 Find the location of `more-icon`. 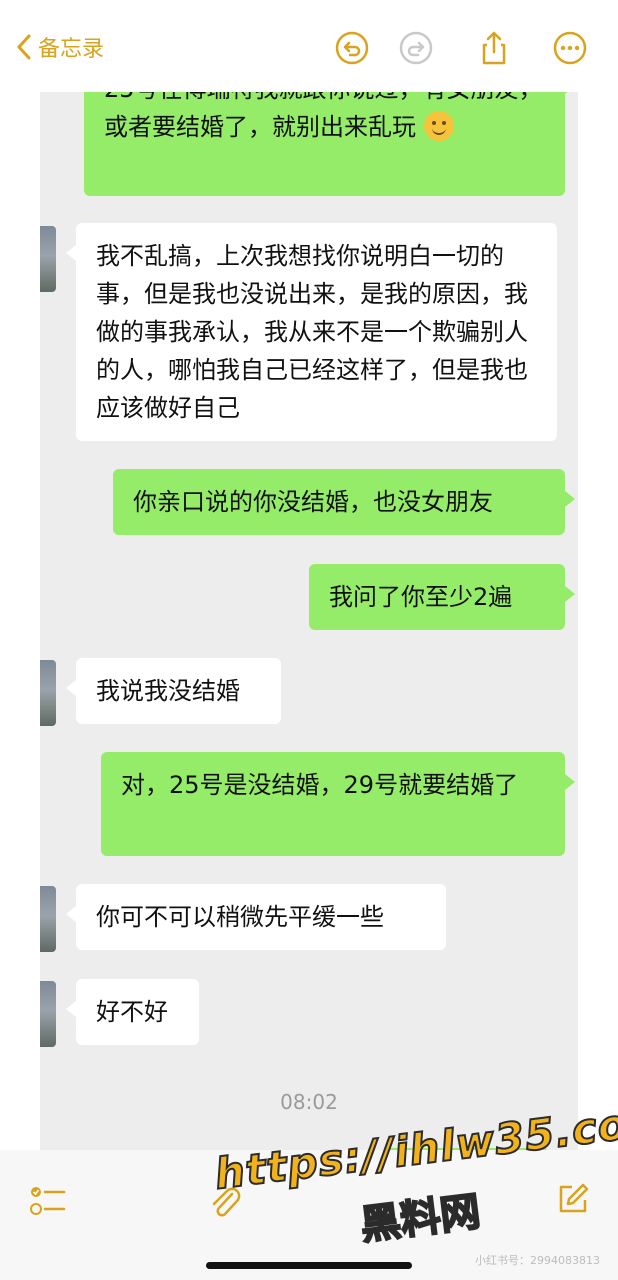

more-icon is located at coordinates (570, 48).